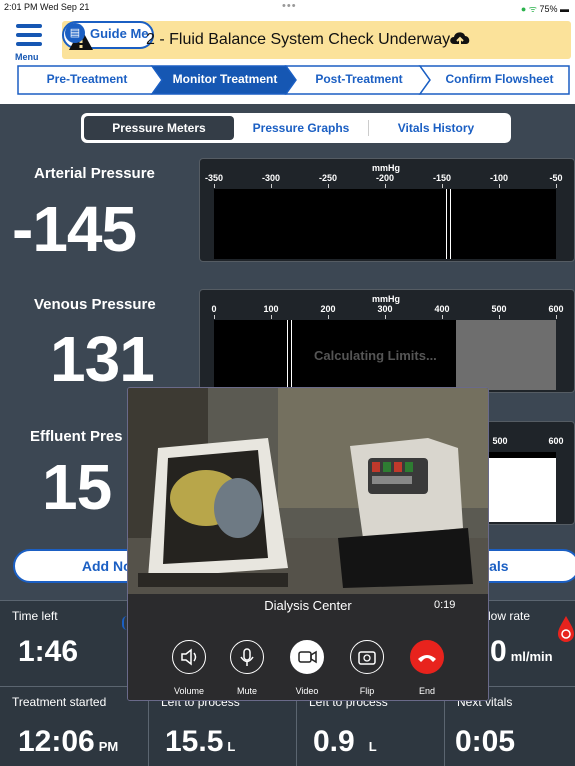 The height and width of the screenshot is (766, 575). I want to click on video-camera-icon, so click(307, 657).